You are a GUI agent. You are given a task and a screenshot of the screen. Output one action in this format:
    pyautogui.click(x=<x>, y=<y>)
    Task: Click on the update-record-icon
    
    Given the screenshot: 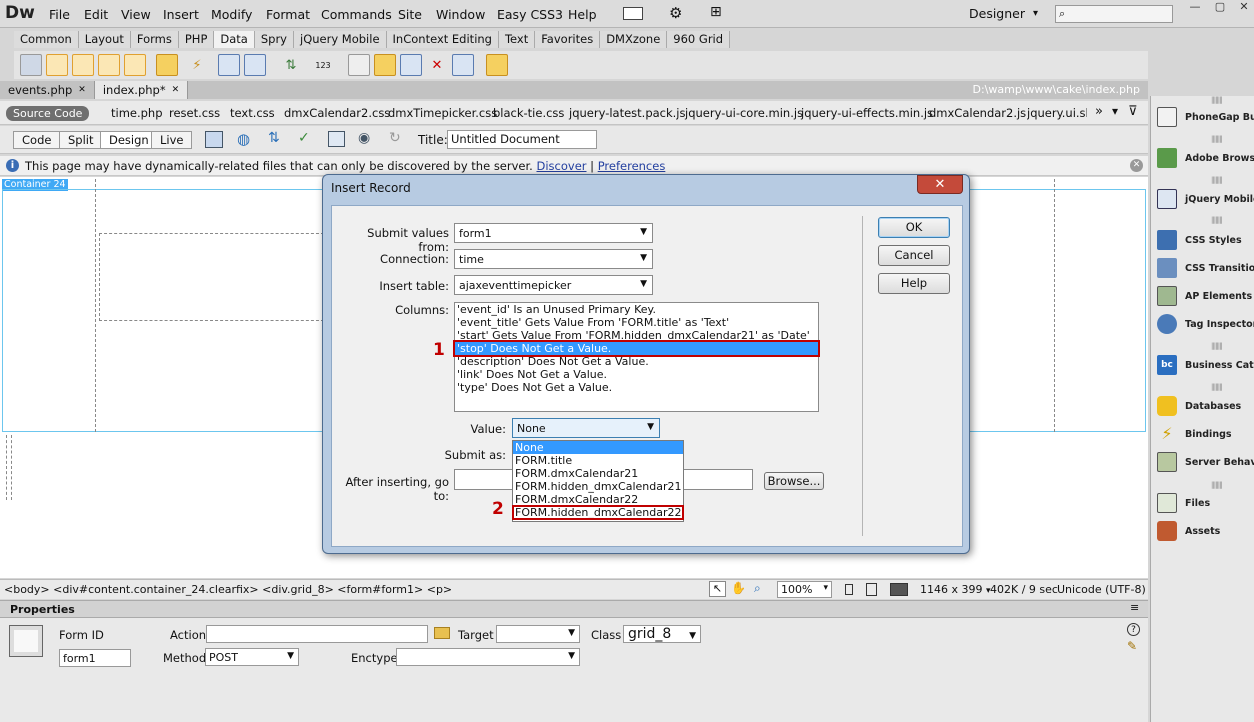 What is the action you would take?
    pyautogui.click(x=385, y=65)
    